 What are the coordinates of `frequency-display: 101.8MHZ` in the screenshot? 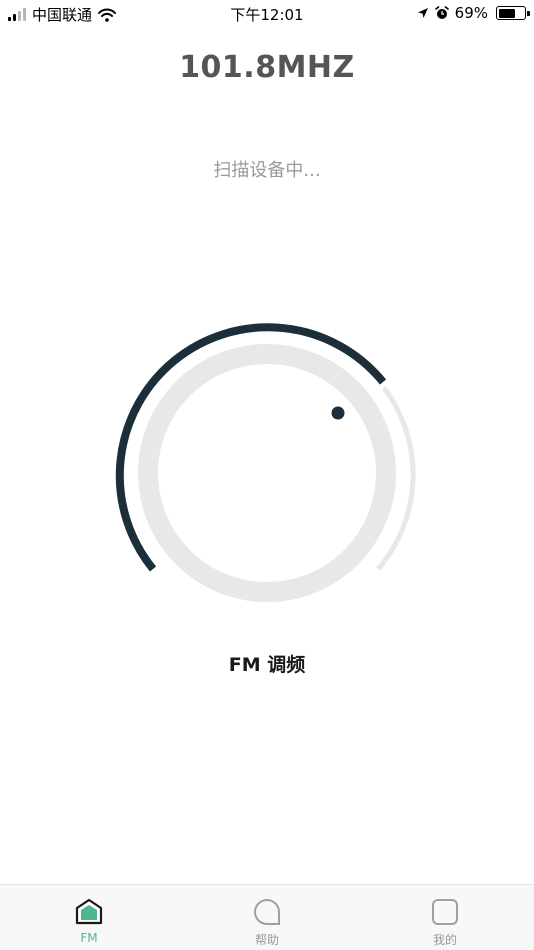 It's located at (267, 67).